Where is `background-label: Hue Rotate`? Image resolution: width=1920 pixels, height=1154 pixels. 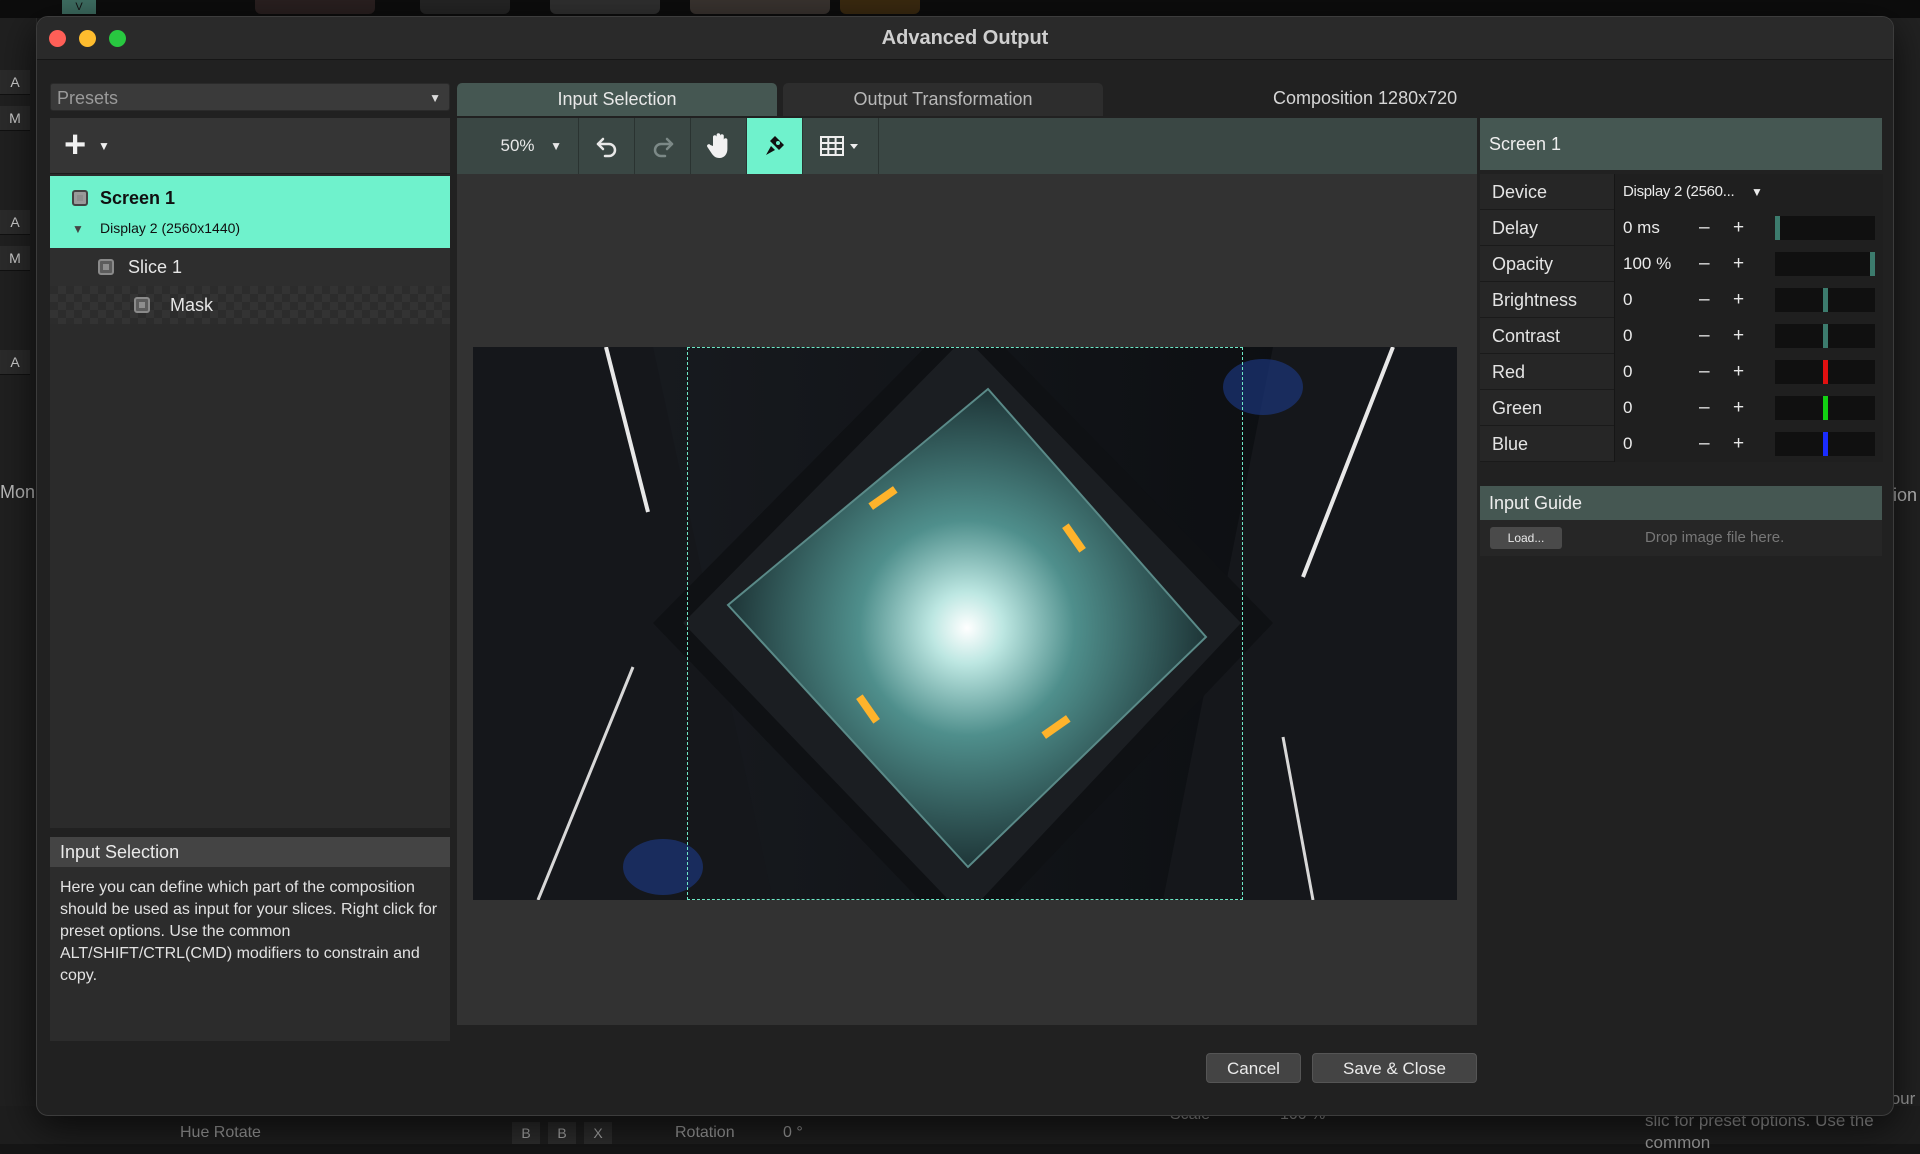 background-label: Hue Rotate is located at coordinates (220, 1132).